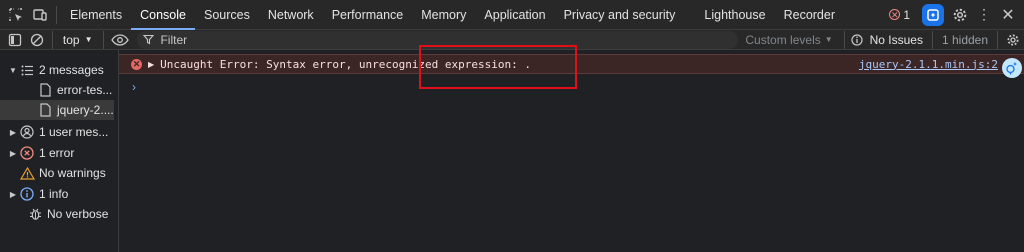 This screenshot has height=252, width=1024. What do you see at coordinates (54, 194) in the screenshot?
I see `sidebar-item-label: 1 info` at bounding box center [54, 194].